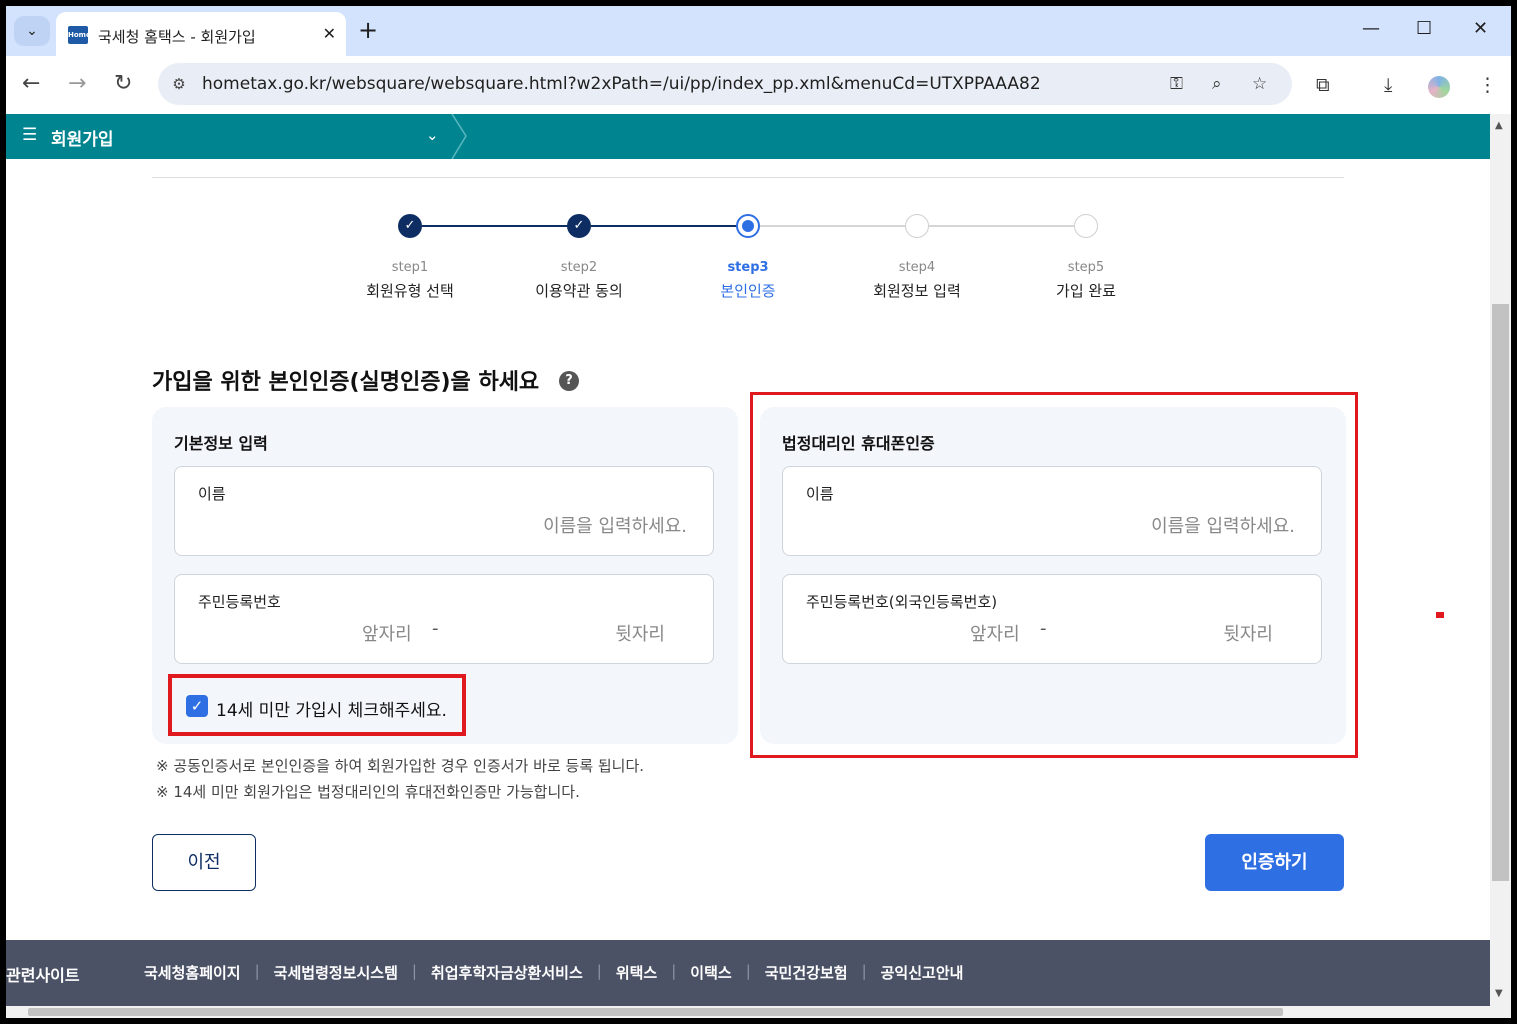 The image size is (1517, 1024). Describe the element at coordinates (806, 972) in the screenshot. I see `footer-link: 국민건강보험` at that location.